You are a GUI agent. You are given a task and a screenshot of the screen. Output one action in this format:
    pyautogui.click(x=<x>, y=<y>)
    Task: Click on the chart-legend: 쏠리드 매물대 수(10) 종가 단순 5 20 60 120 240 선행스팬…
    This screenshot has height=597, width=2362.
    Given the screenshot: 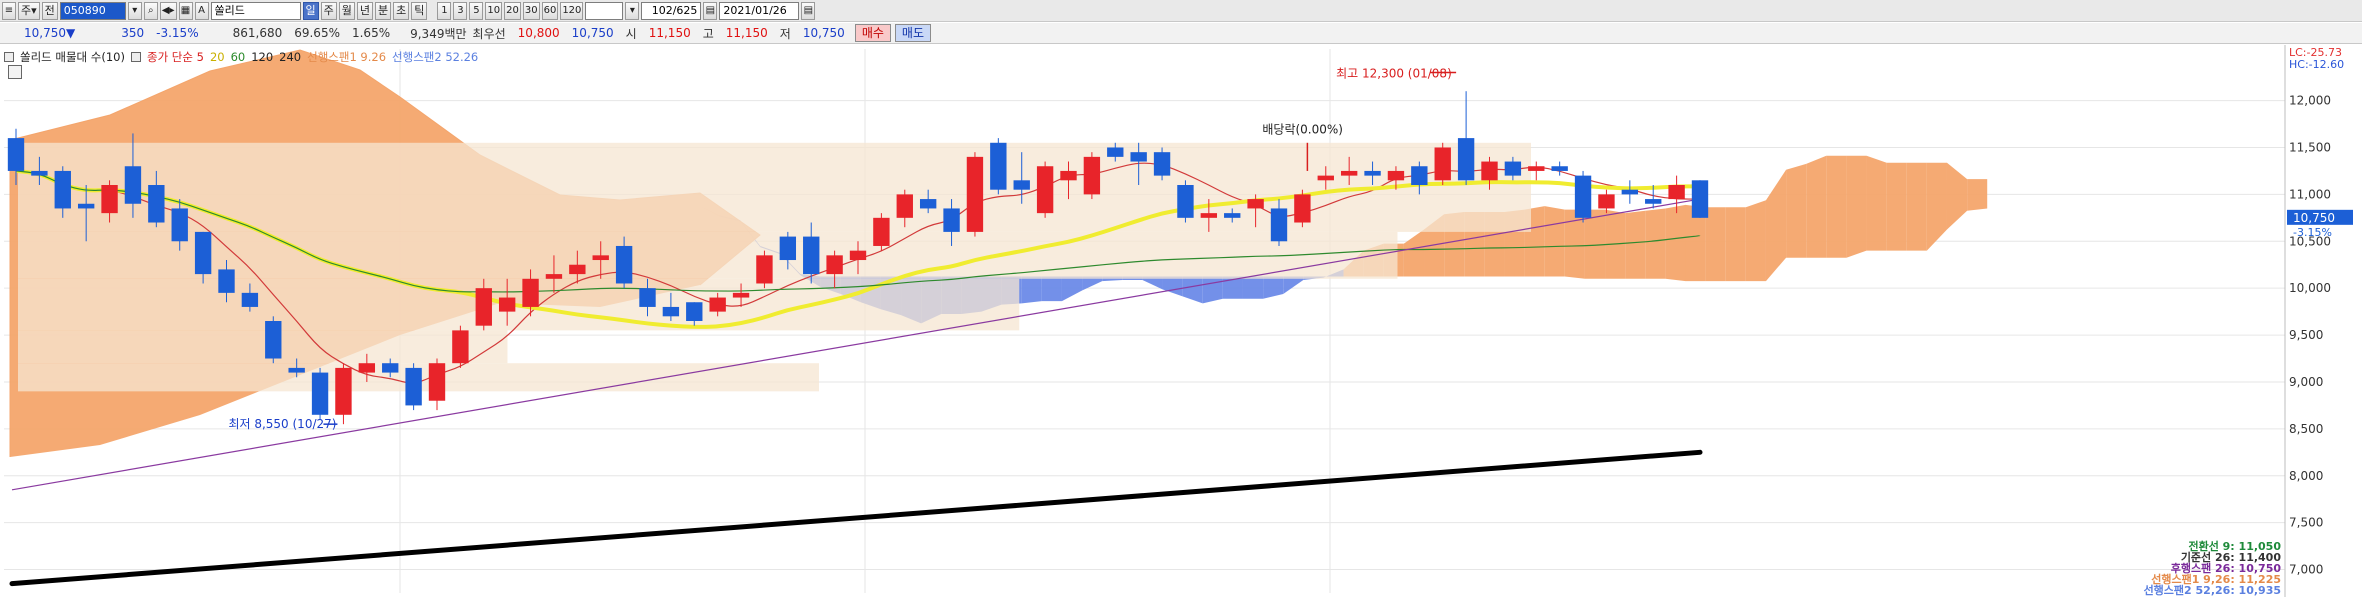 What is the action you would take?
    pyautogui.click(x=241, y=57)
    